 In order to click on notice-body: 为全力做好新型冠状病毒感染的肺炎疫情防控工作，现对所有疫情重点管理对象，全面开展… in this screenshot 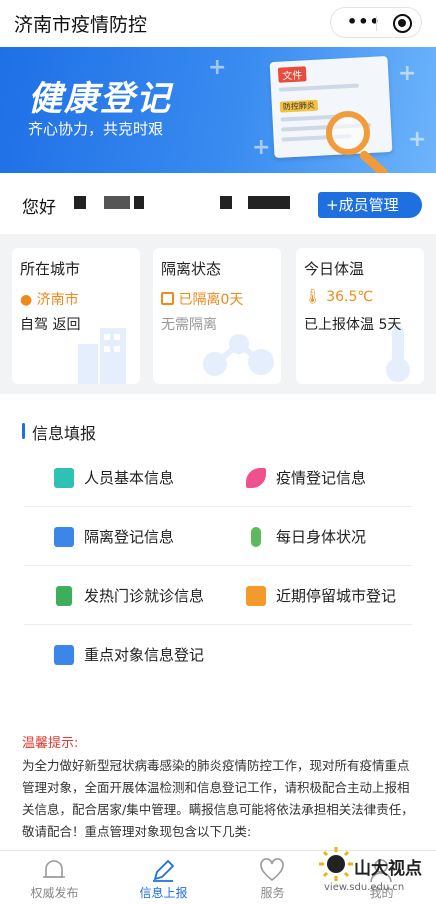, I will do `click(218, 798)`.